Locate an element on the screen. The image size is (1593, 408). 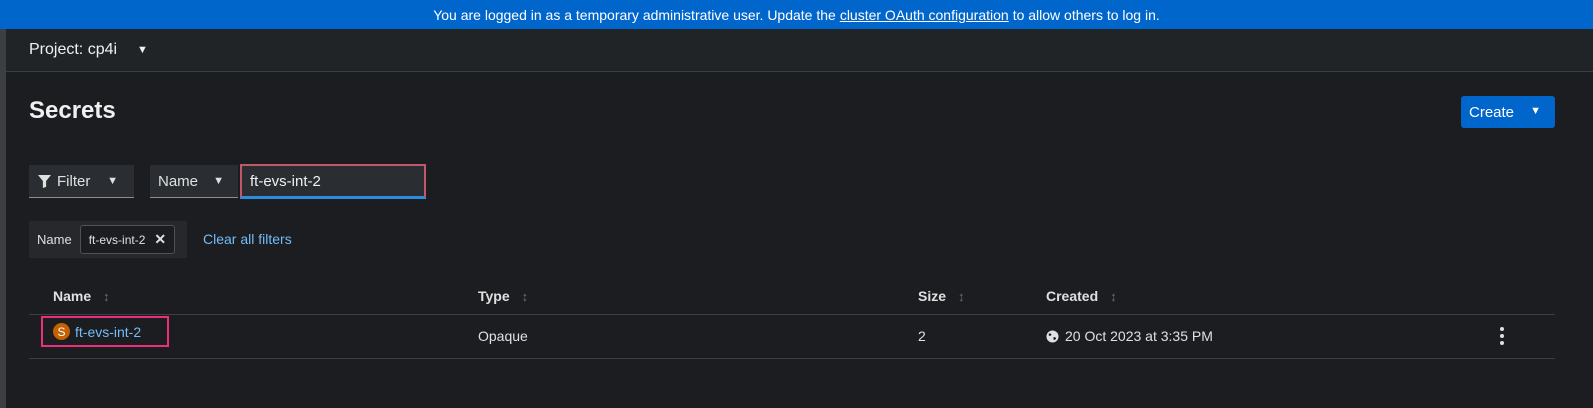
column-header-size: Size ↕ is located at coordinates (941, 296).